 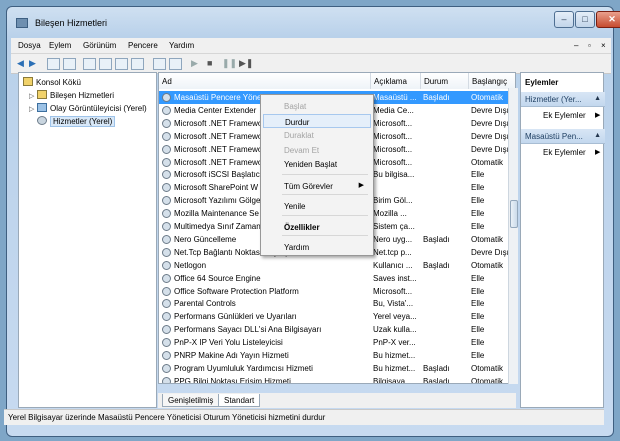 What do you see at coordinates (598, 115) in the screenshot?
I see `submenu-arrow-icon: ▶` at bounding box center [598, 115].